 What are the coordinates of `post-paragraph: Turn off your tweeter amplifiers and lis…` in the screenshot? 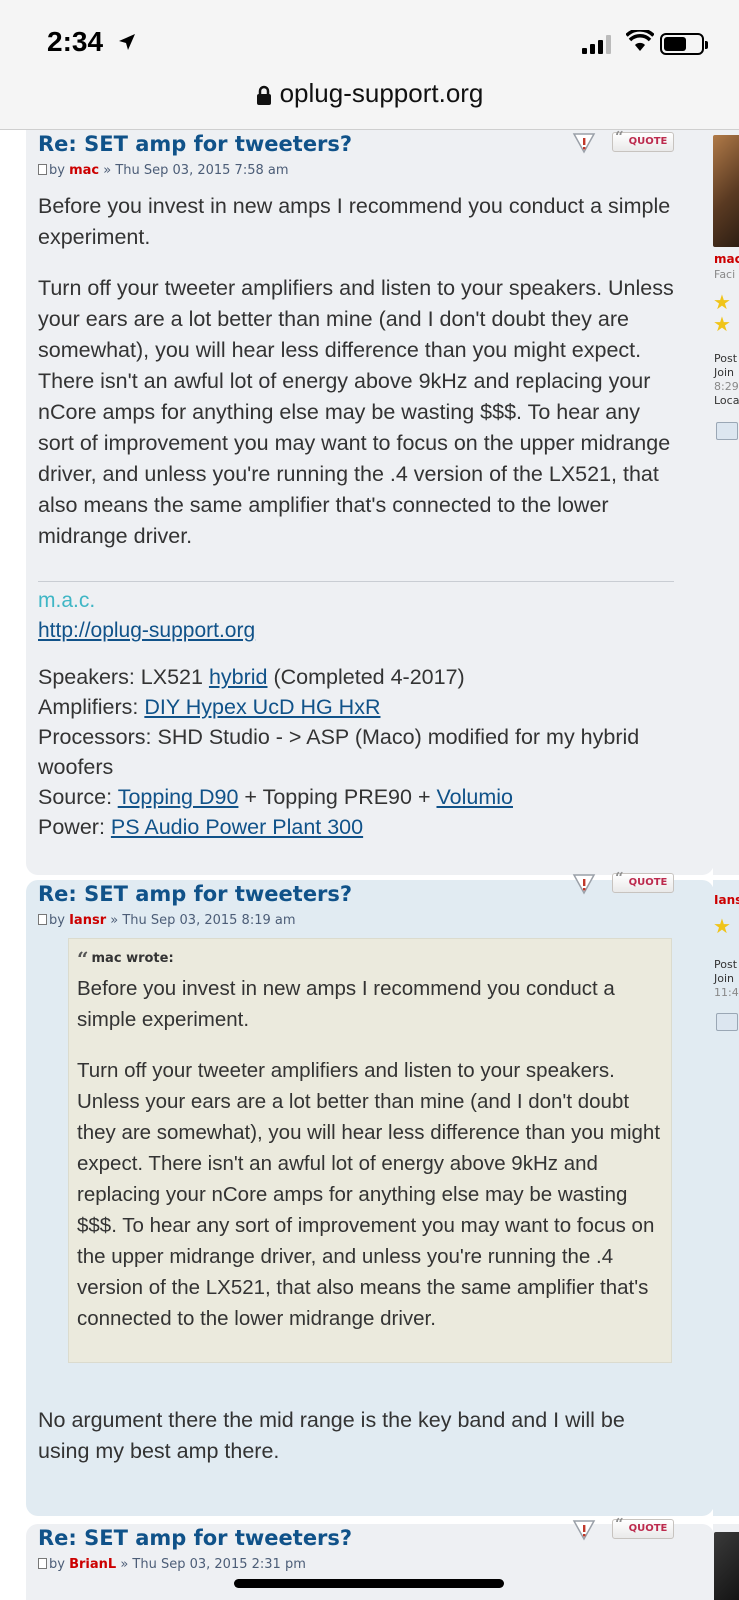 It's located at (356, 412).